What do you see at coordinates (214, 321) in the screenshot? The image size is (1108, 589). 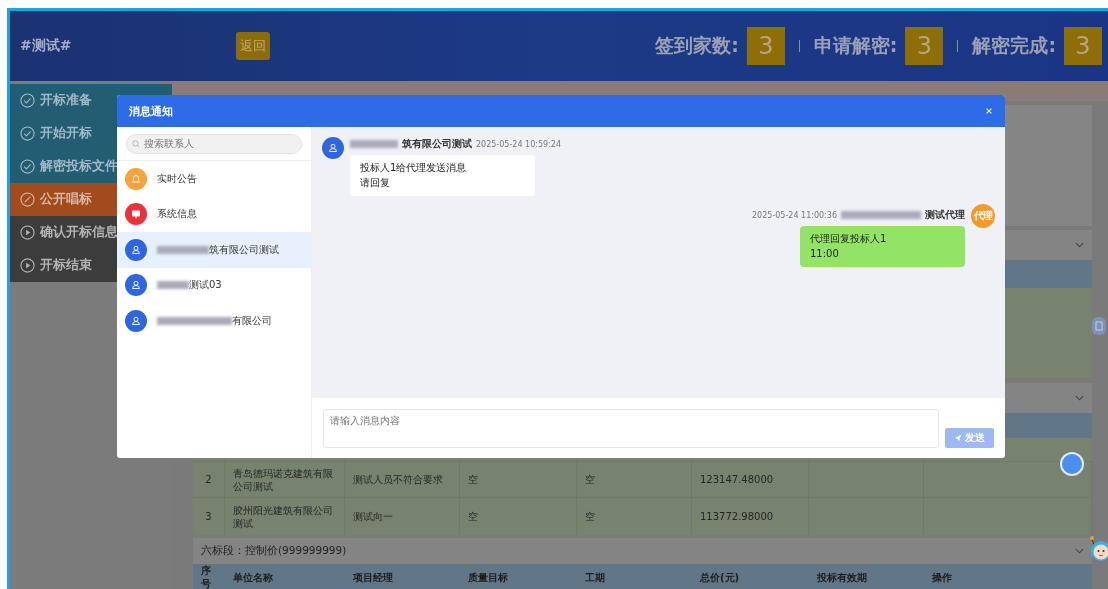 I see `contact-item: 有限公司` at bounding box center [214, 321].